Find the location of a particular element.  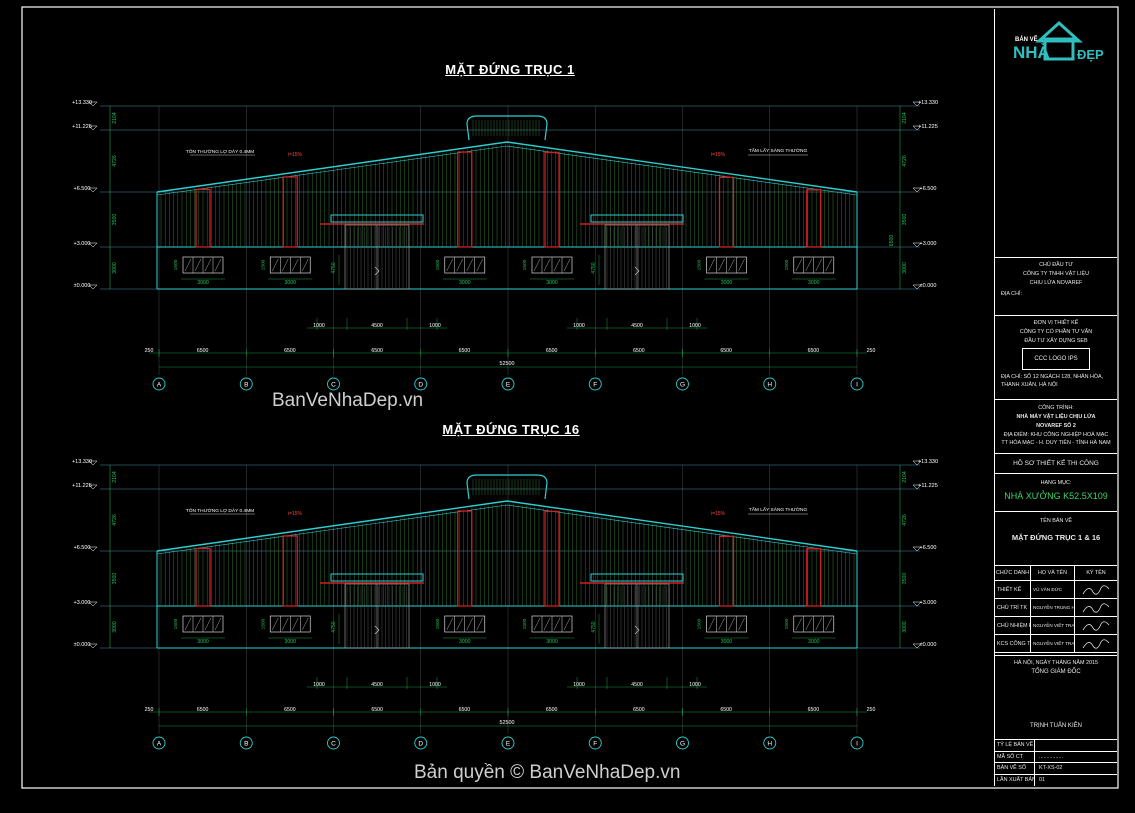

level-label-right: +3.000 is located at coordinates (928, 244).